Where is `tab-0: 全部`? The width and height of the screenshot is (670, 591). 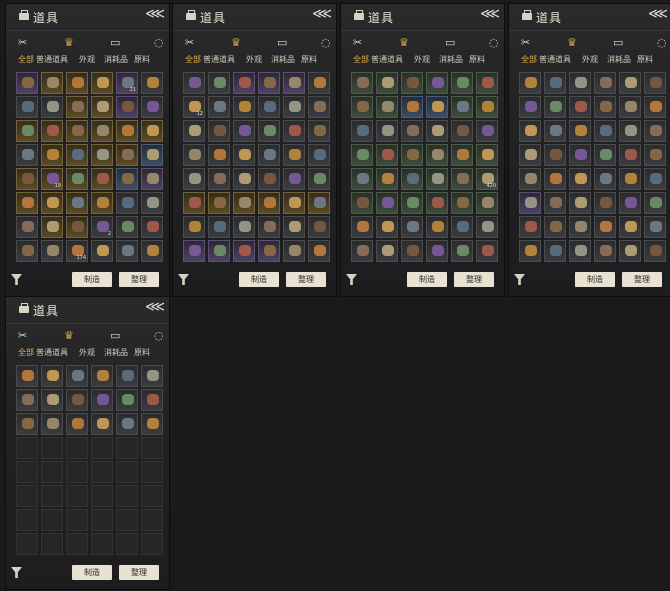
tab-0: 全部 is located at coordinates (26, 352).